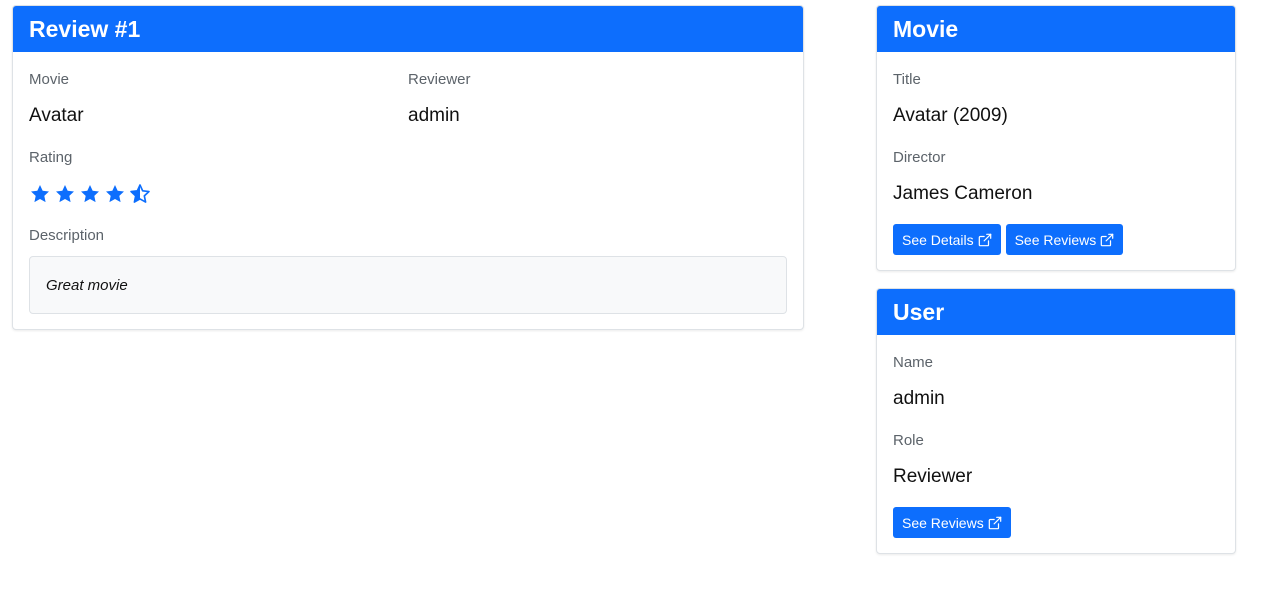  What do you see at coordinates (913, 362) in the screenshot?
I see `user-name-label: Name` at bounding box center [913, 362].